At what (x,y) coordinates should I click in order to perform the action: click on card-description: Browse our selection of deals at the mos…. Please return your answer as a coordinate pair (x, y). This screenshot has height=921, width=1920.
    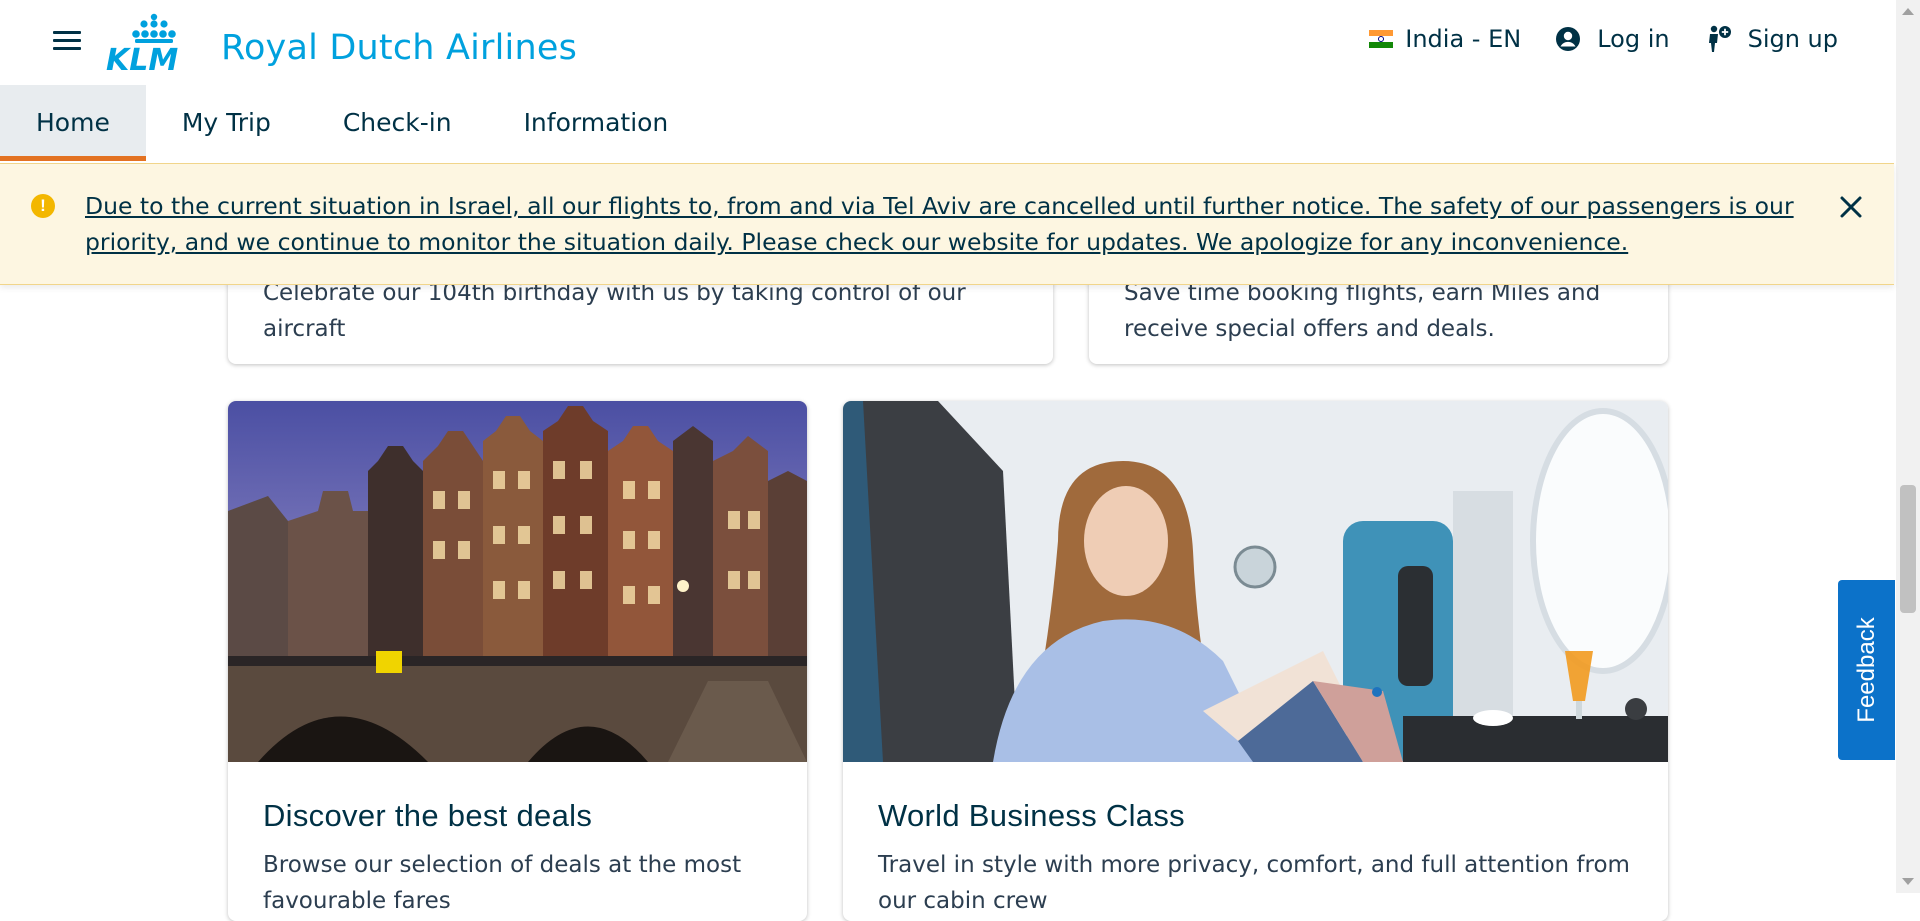
    Looking at the image, I should click on (502, 883).